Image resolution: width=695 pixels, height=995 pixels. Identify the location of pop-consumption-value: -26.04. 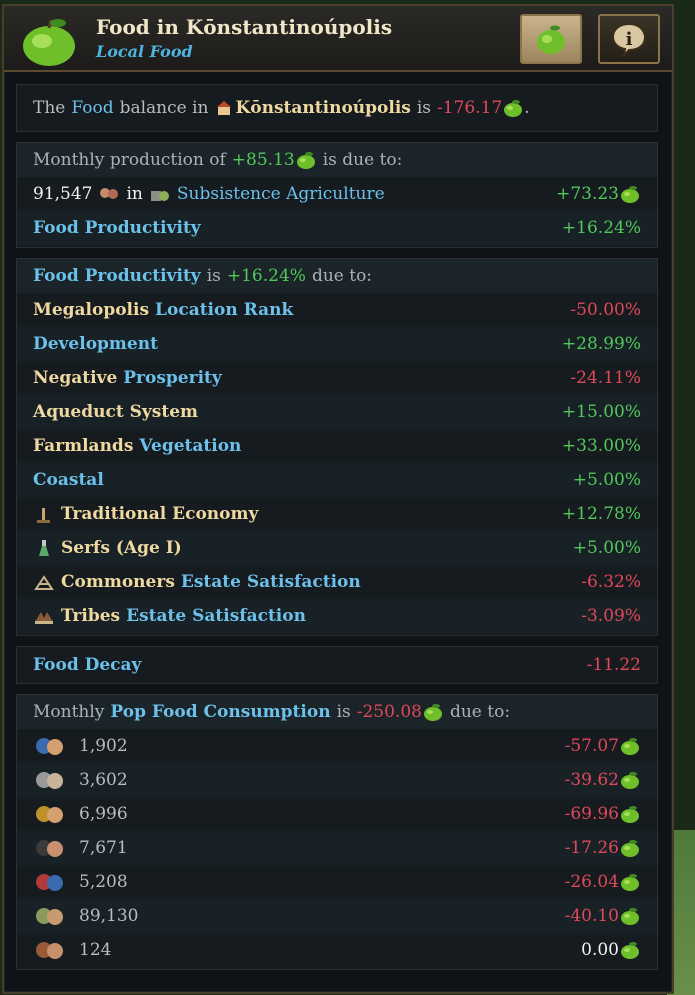
(591, 882).